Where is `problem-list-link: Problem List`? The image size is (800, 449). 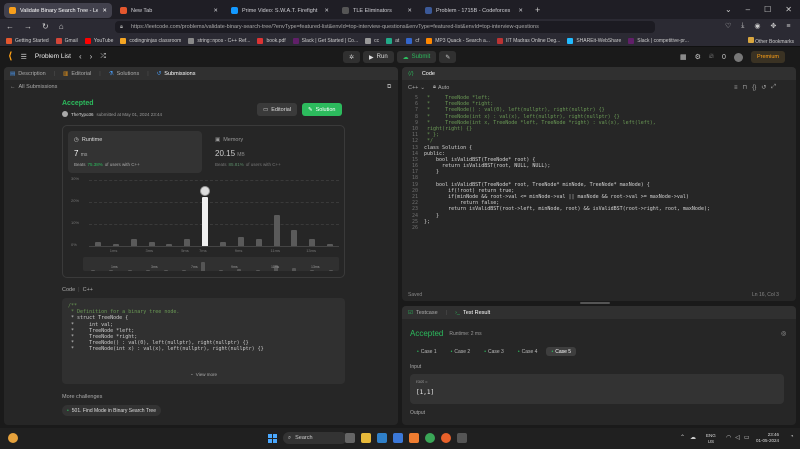
problem-list-link: Problem List is located at coordinates (53, 56).